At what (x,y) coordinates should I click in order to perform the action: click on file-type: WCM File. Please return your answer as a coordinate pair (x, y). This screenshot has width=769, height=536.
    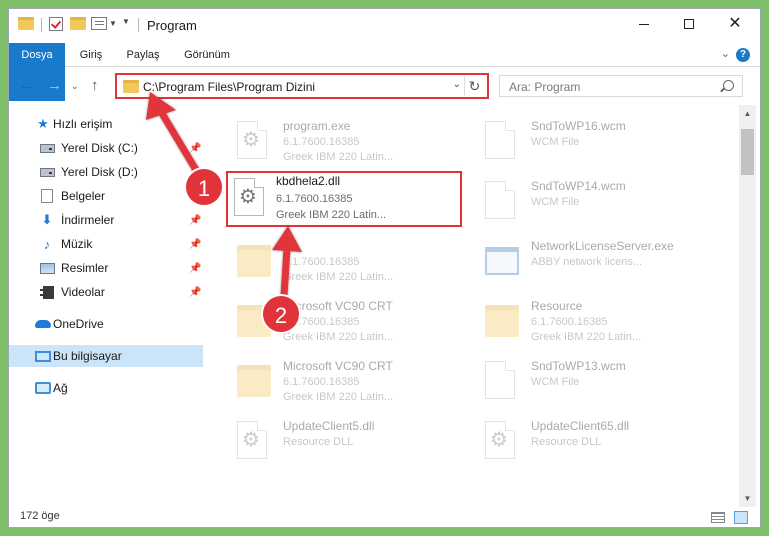
    Looking at the image, I should click on (555, 382).